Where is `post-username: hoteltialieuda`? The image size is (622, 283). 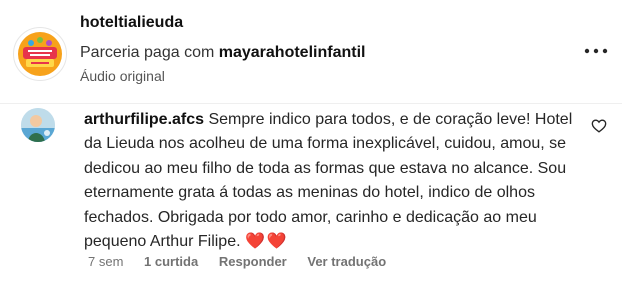
post-username: hoteltialieuda is located at coordinates (131, 23).